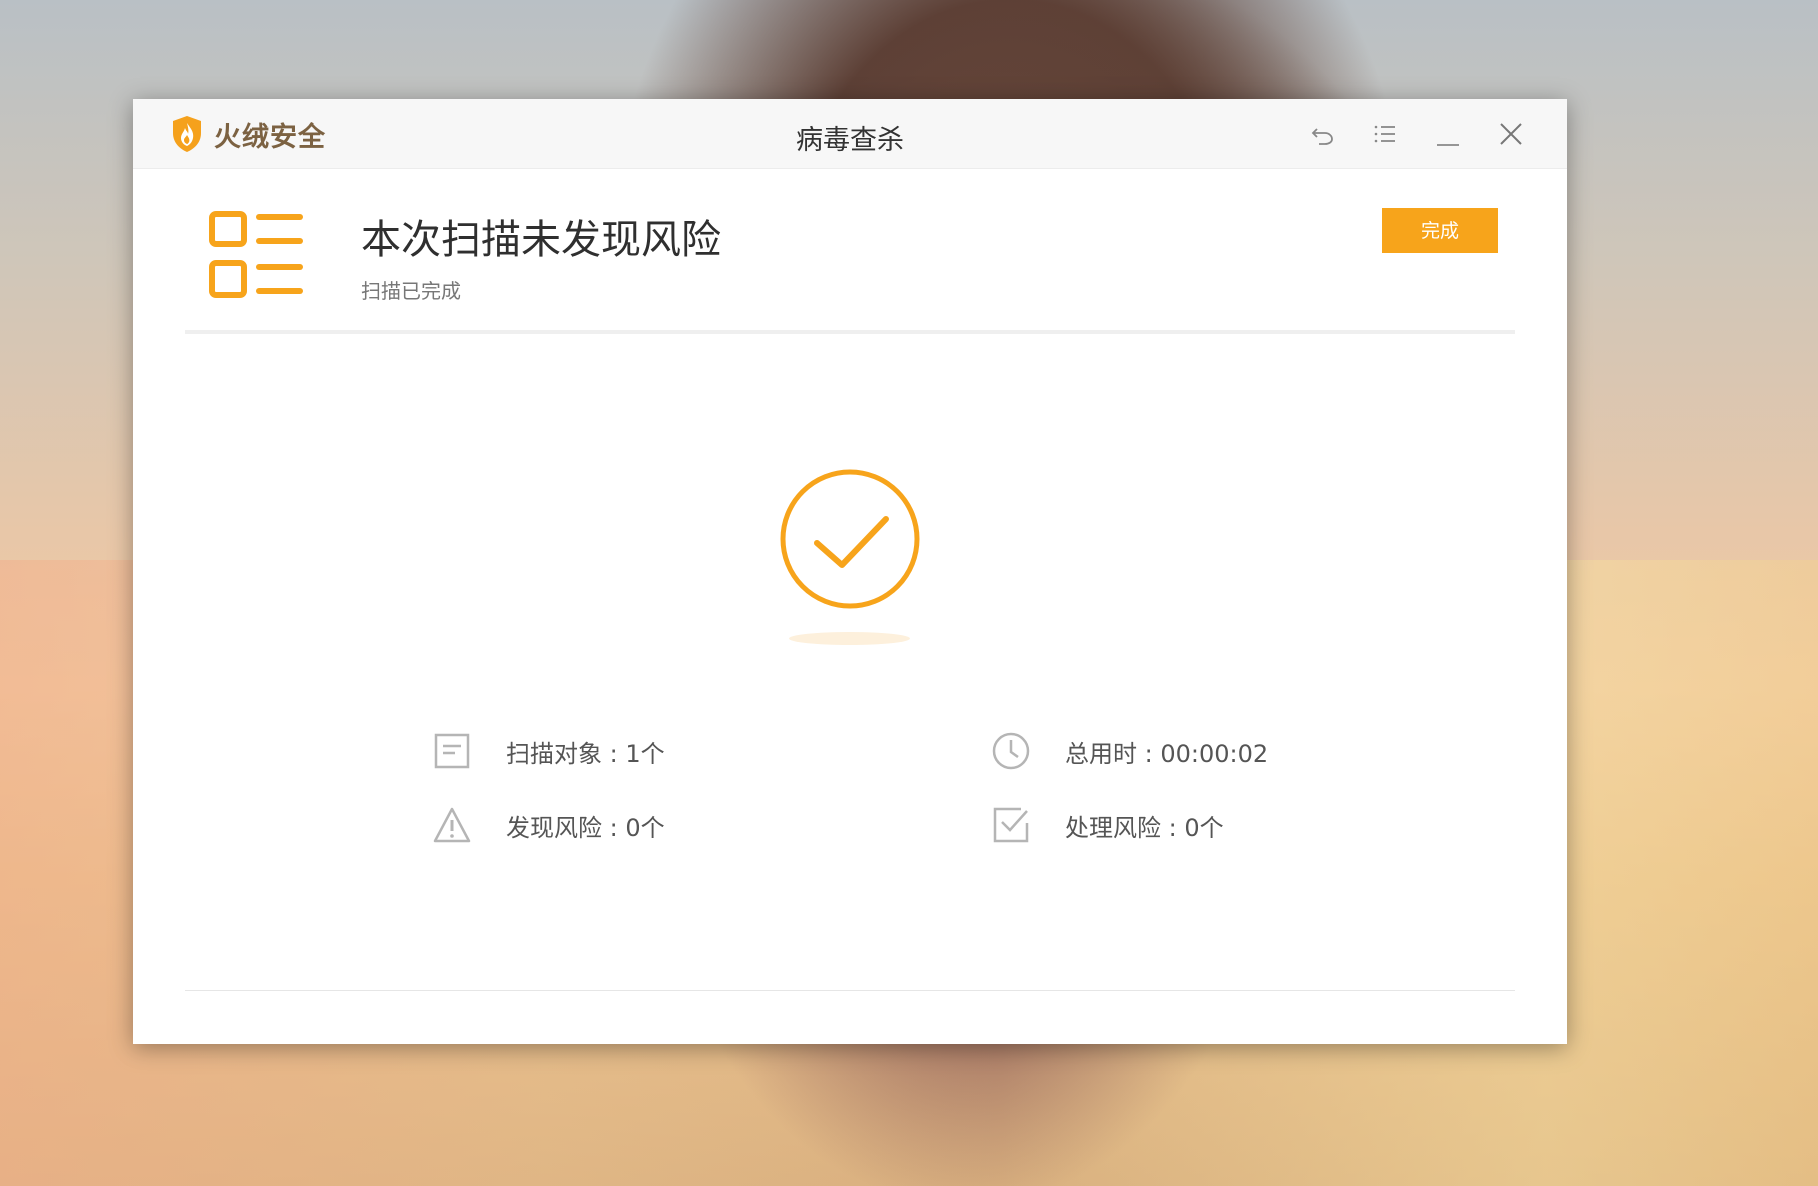 The height and width of the screenshot is (1186, 1818). What do you see at coordinates (585, 827) in the screenshot?
I see `stat-found-text: 发现风险 : 0个` at bounding box center [585, 827].